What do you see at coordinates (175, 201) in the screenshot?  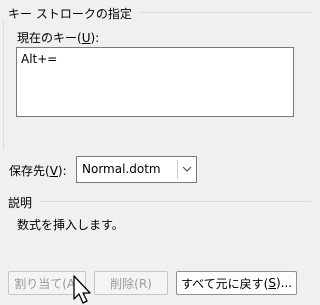 I see `description-divider` at bounding box center [175, 201].